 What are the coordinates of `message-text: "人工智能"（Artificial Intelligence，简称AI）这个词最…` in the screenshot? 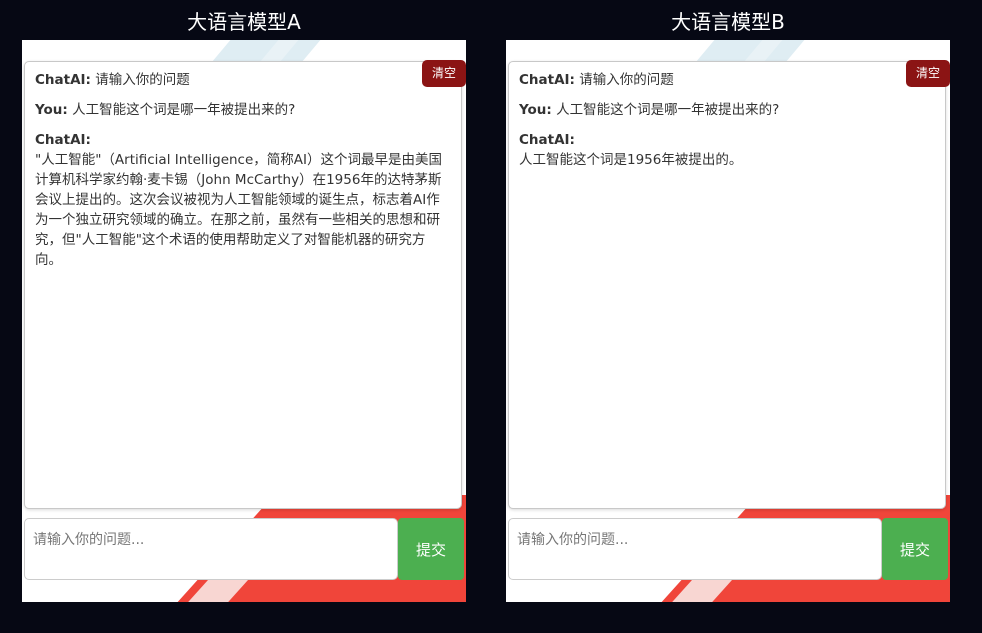 It's located at (239, 210).